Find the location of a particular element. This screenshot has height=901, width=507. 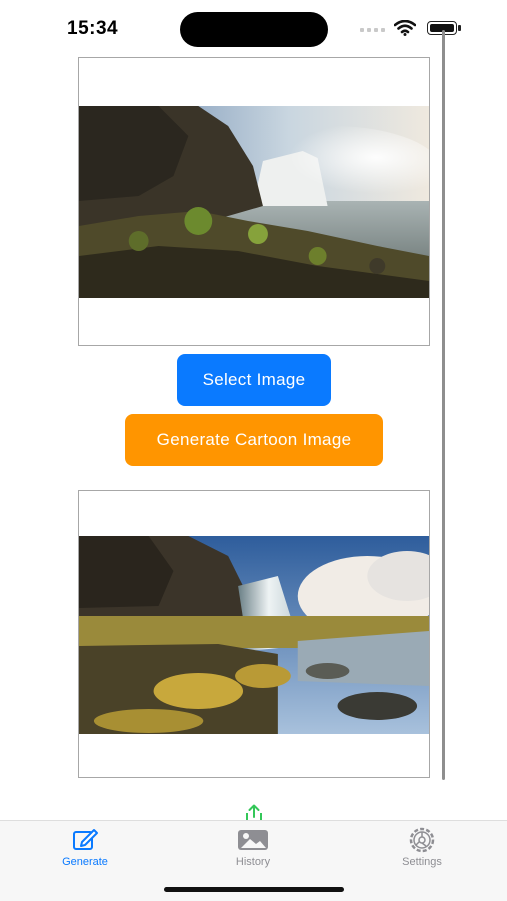

tab-settings: Settings is located at coordinates (422, 847).